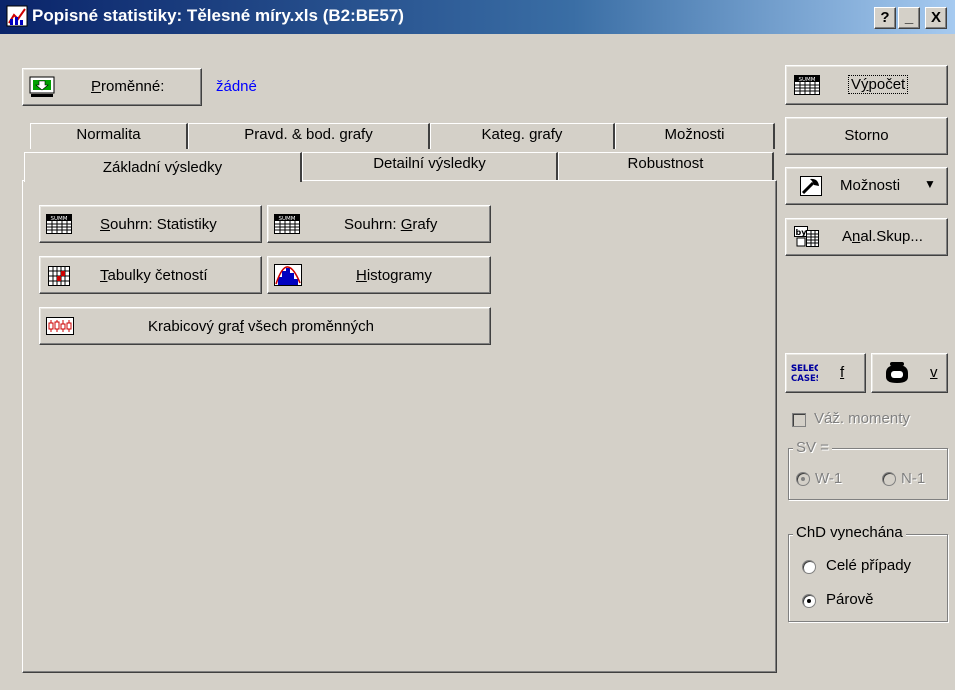 The image size is (955, 690). What do you see at coordinates (394, 275) in the screenshot?
I see `histograms-label: Histogramy` at bounding box center [394, 275].